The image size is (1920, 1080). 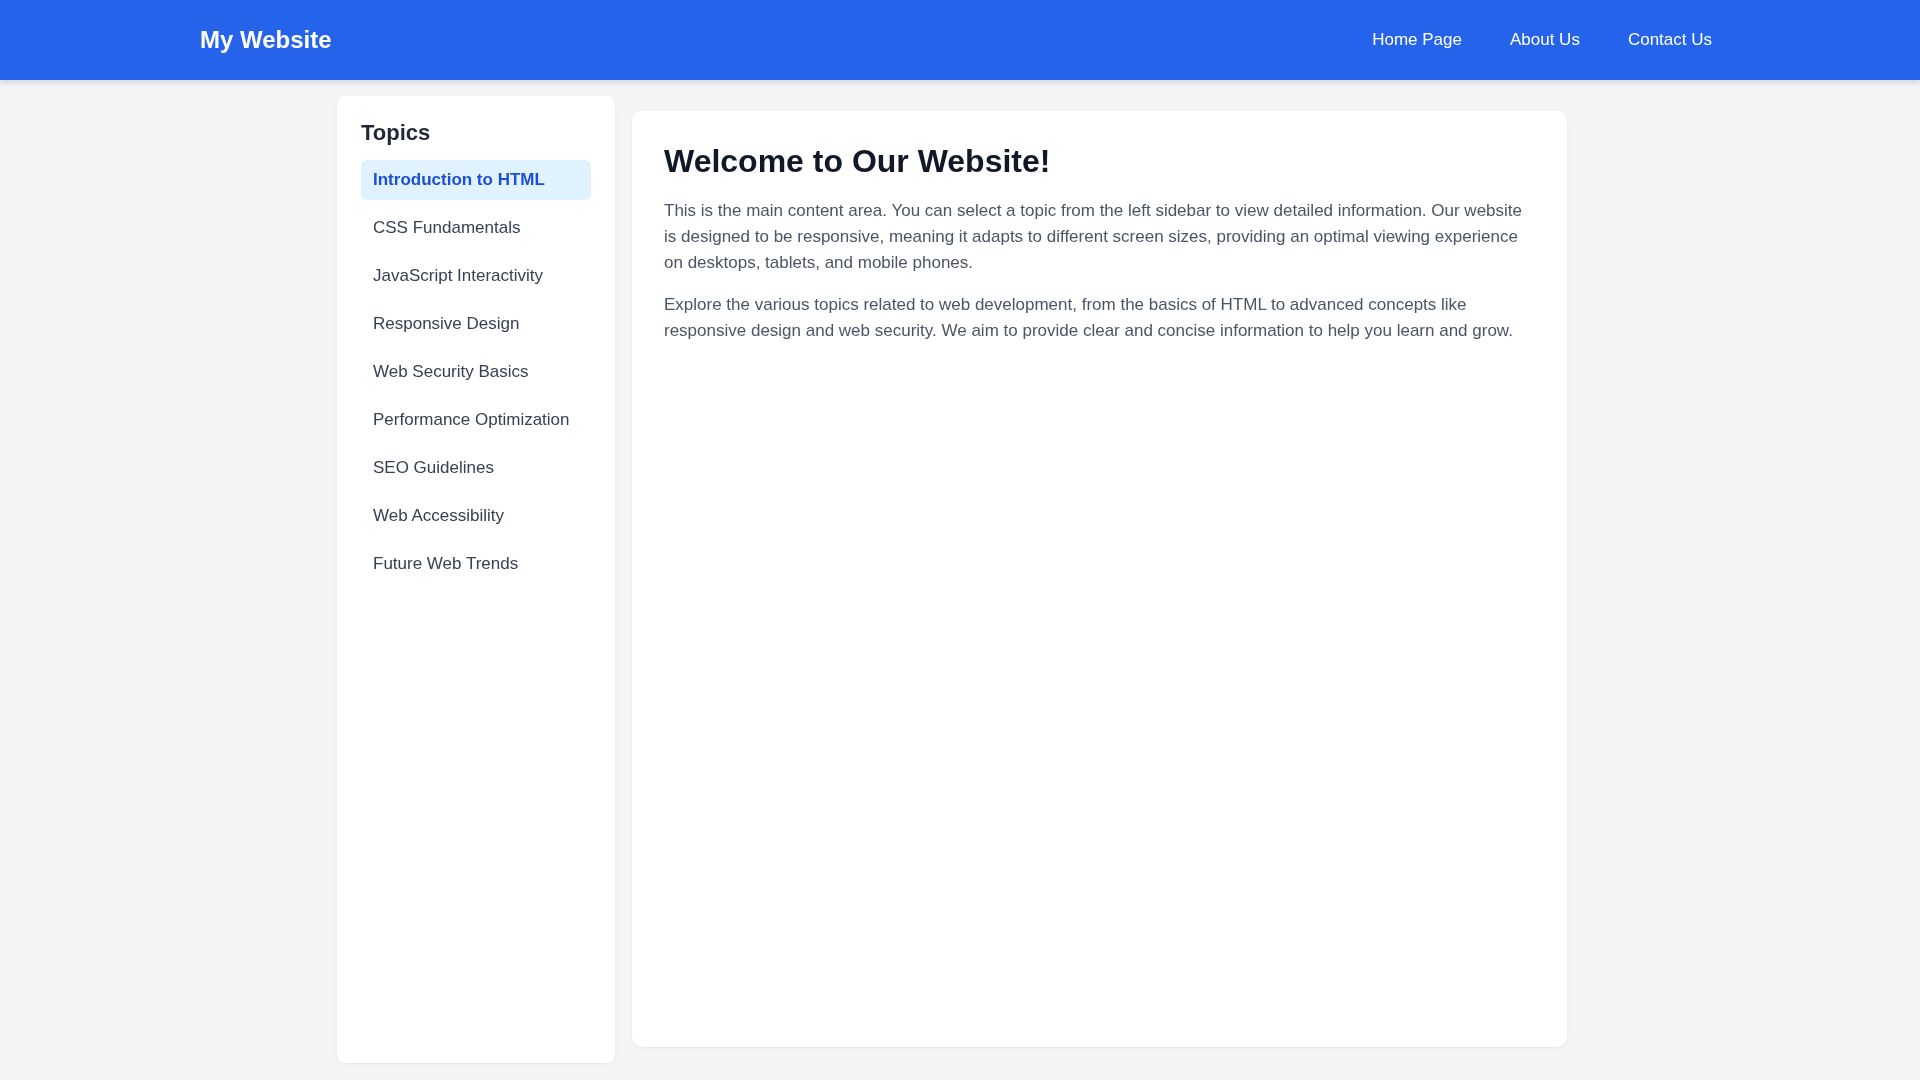 I want to click on sidebar-title: Topics, so click(x=396, y=133).